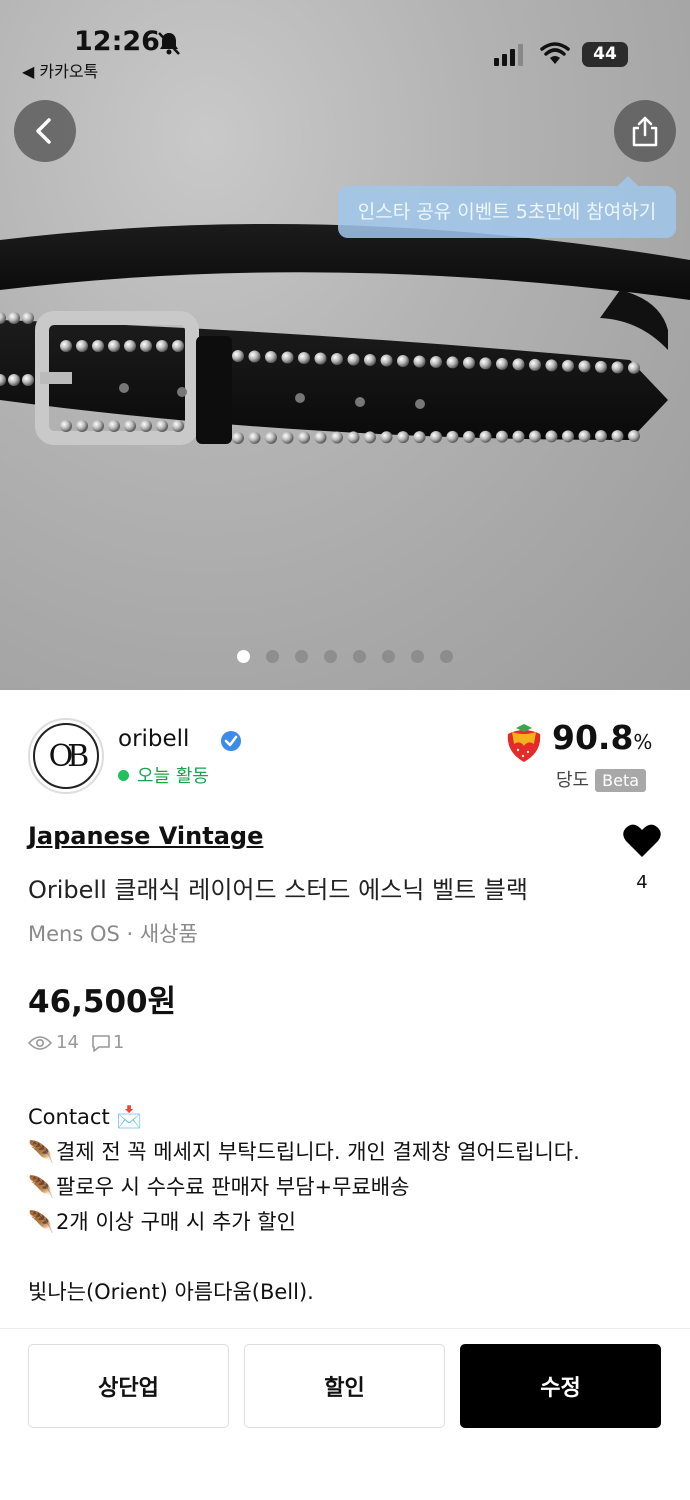  I want to click on description-line: 🪶팔로우 시 수수료 판매자 부담+무료배송, so click(348, 1187).